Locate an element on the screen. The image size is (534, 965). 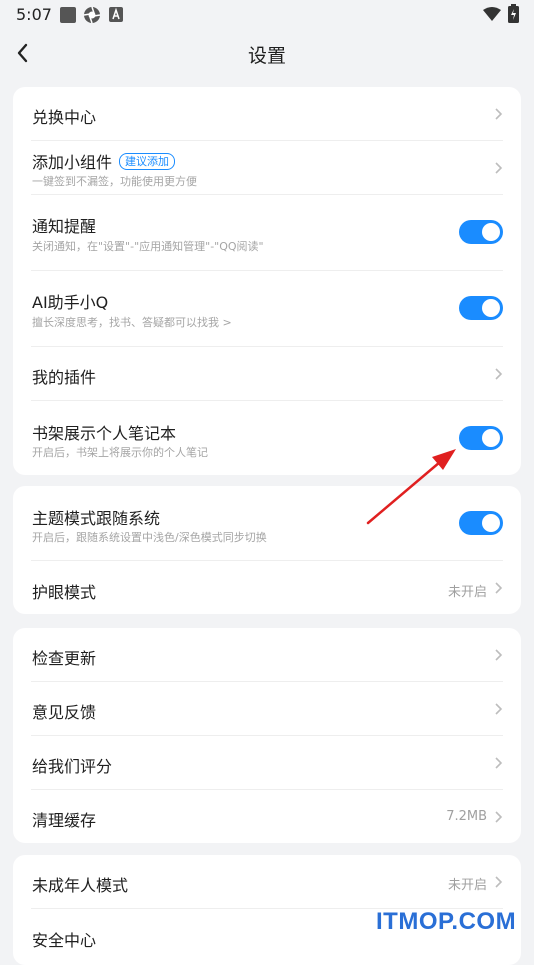
row-label: 护眼模式 is located at coordinates (64, 592).